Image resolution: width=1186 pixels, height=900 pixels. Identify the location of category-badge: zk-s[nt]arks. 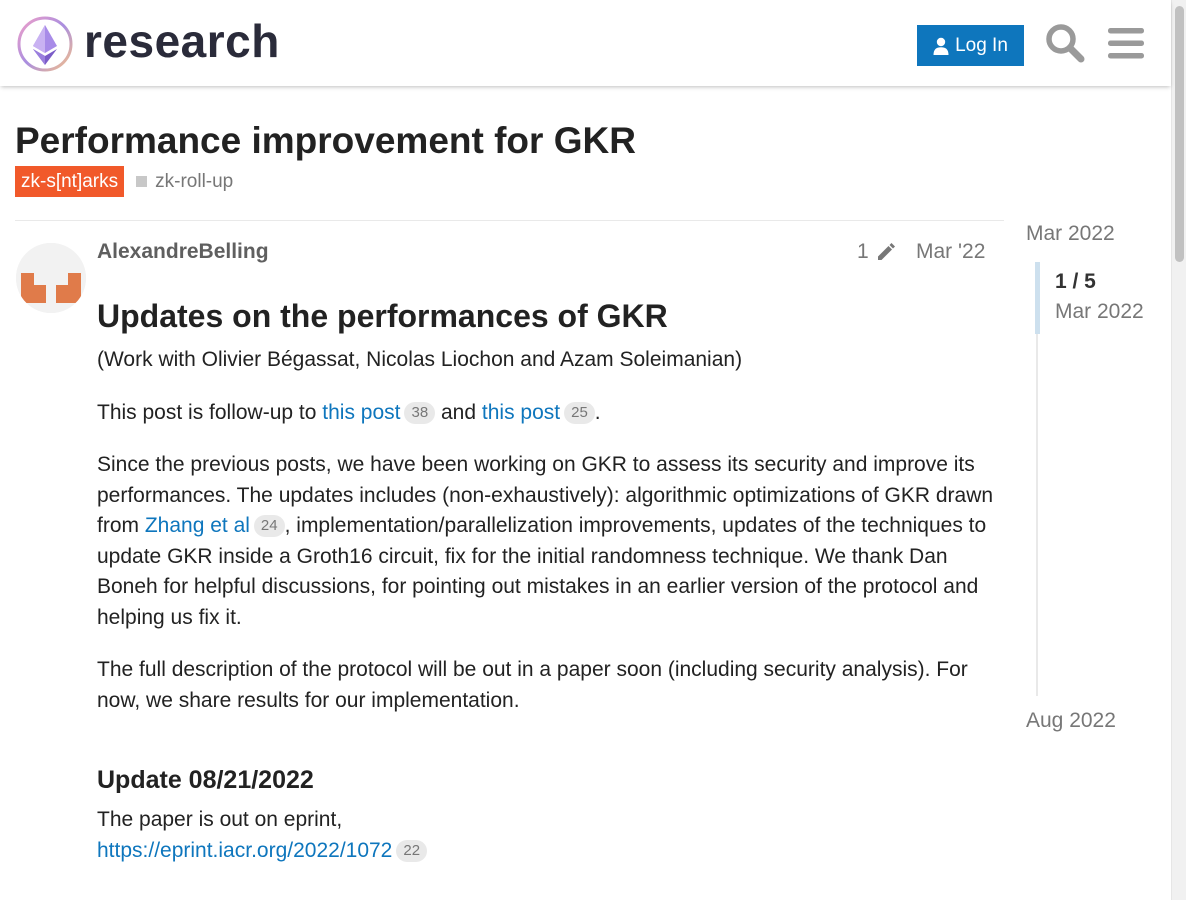
(70, 181).